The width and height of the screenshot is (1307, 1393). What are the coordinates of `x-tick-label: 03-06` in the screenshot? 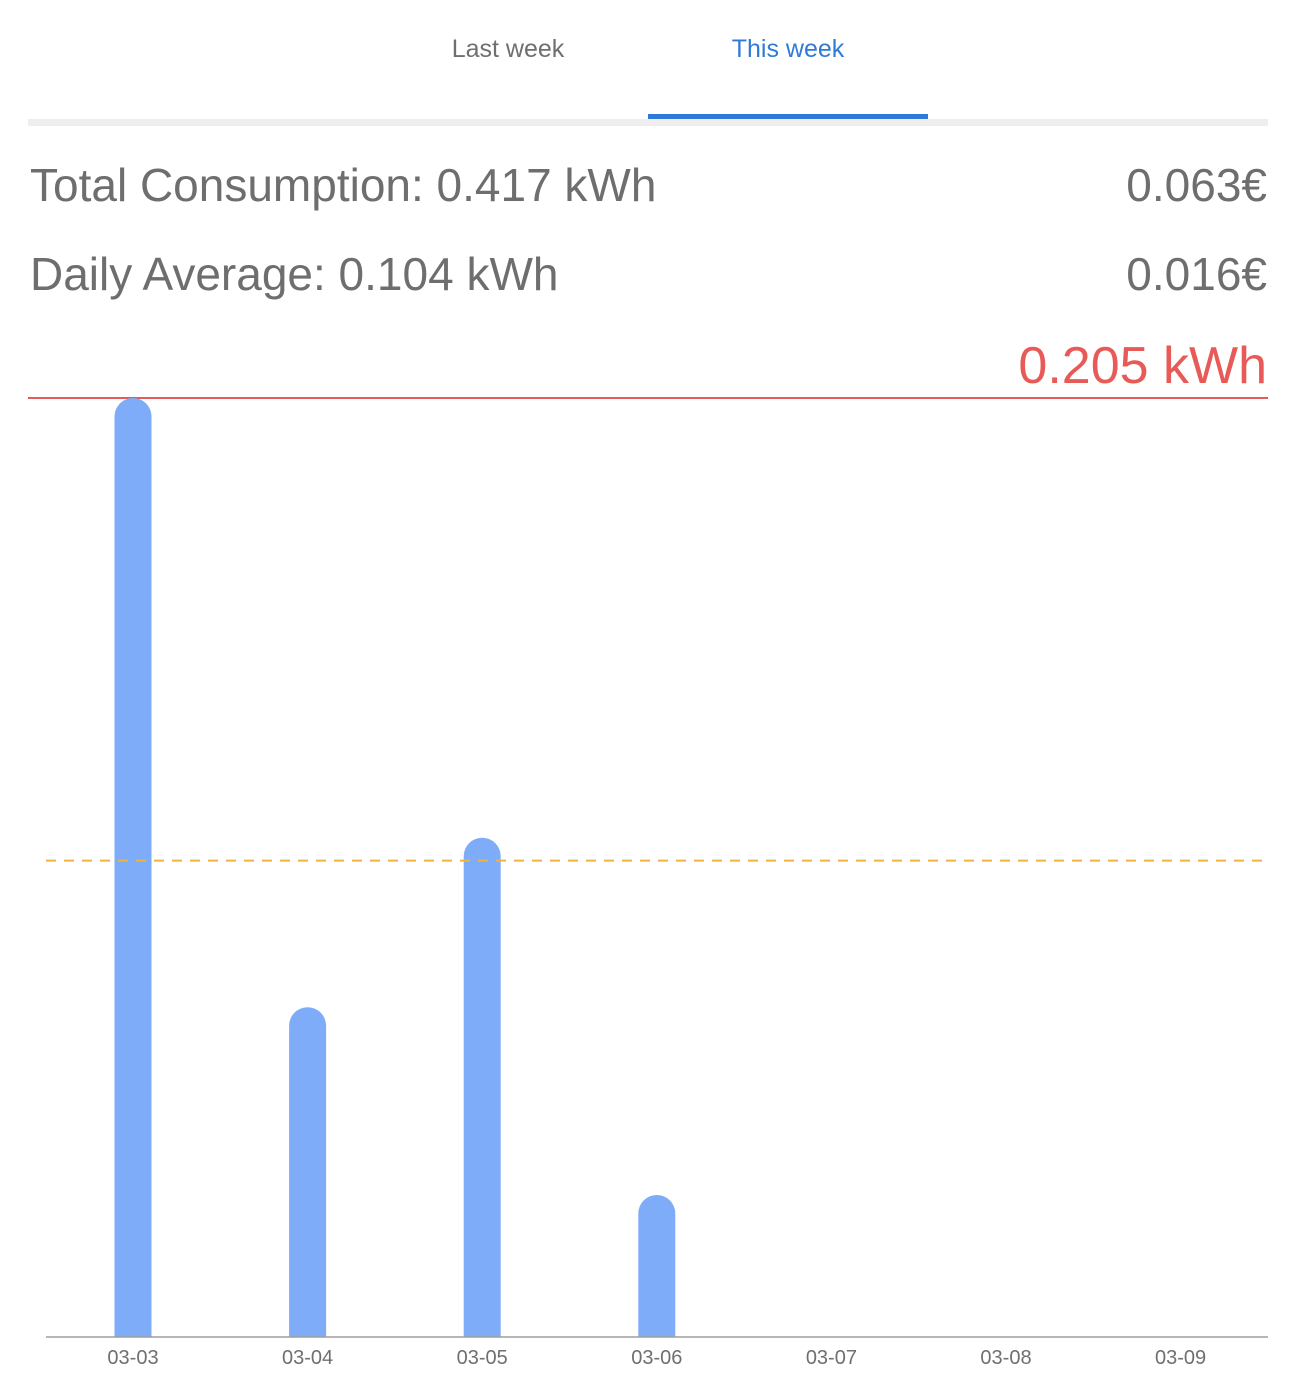 It's located at (656, 1358).